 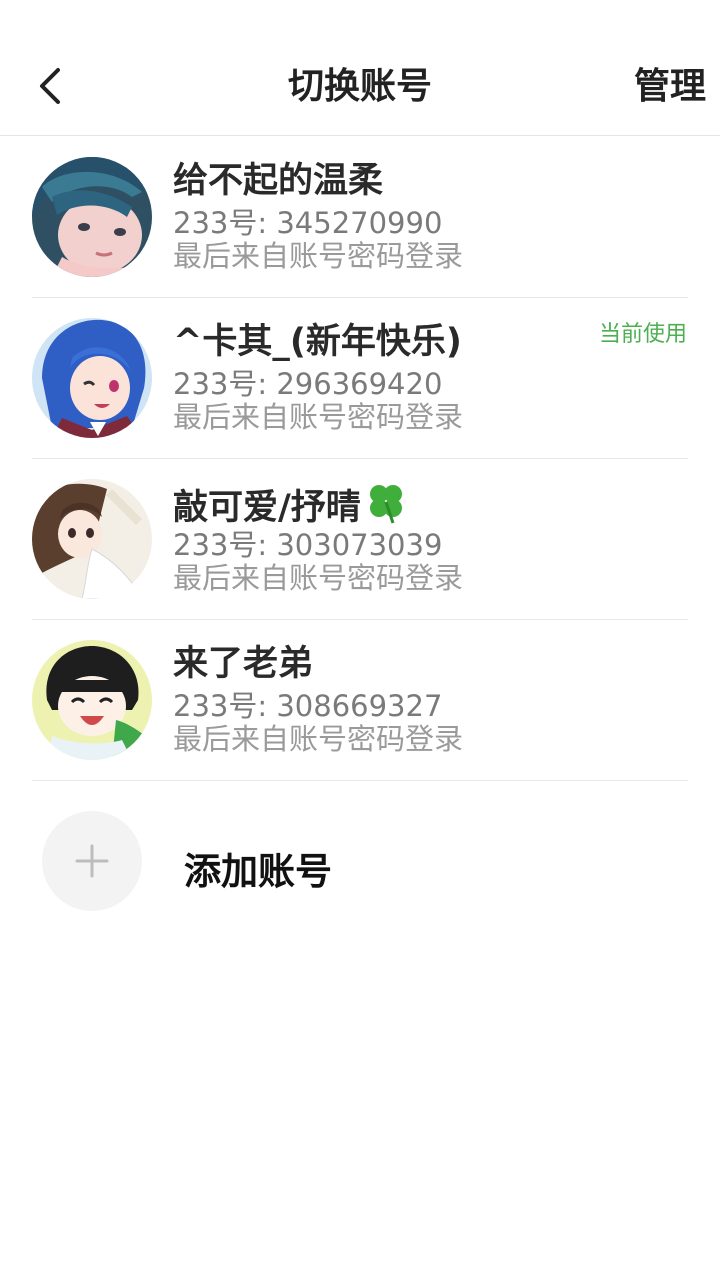 I want to click on add-account-circle, so click(x=92, y=861).